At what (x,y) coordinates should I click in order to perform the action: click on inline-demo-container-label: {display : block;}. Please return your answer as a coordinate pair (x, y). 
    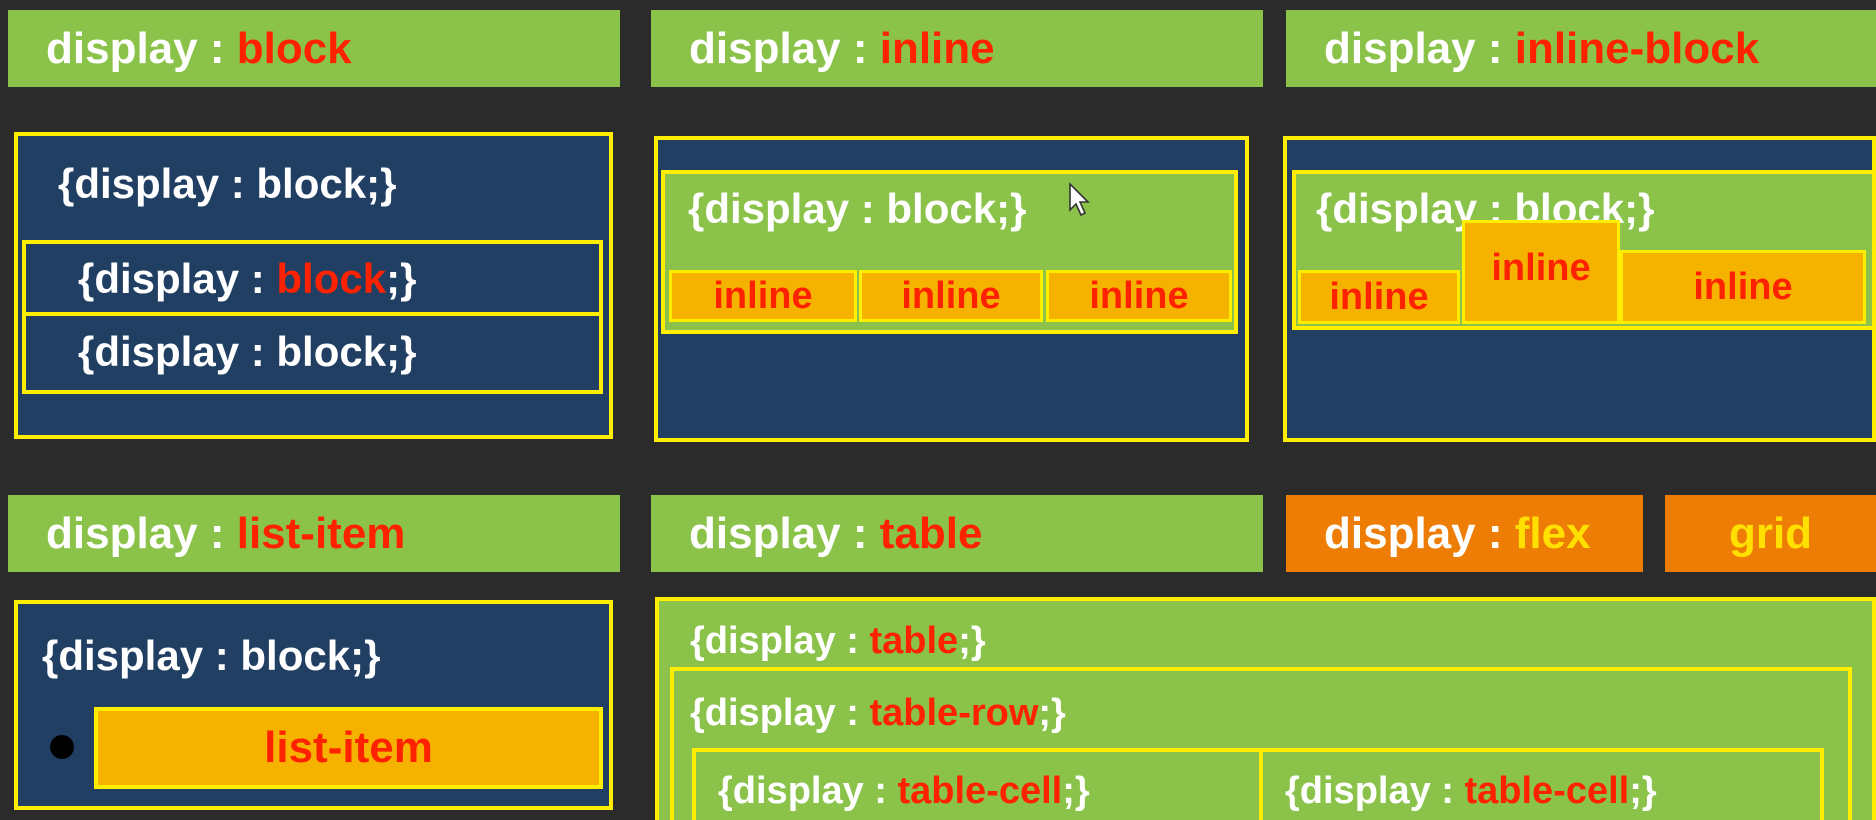
    Looking at the image, I should click on (857, 208).